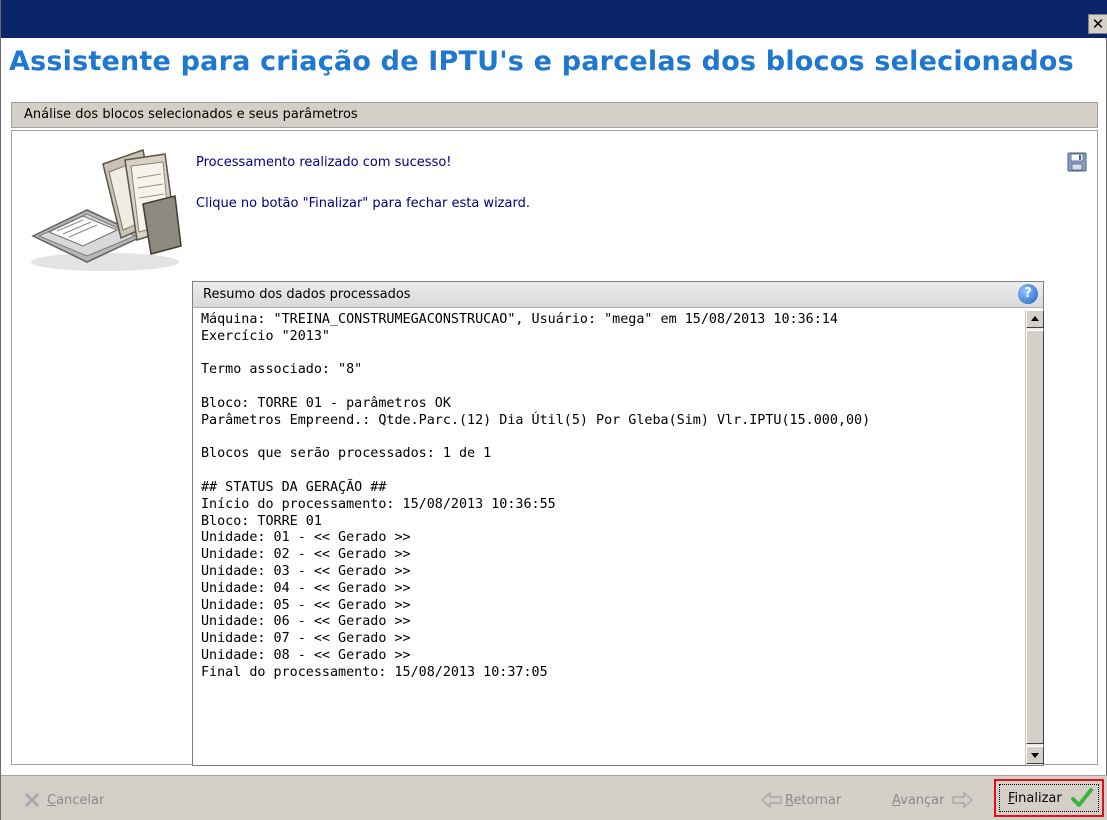 The height and width of the screenshot is (820, 1107). What do you see at coordinates (1028, 294) in the screenshot?
I see `help-icon: ?` at bounding box center [1028, 294].